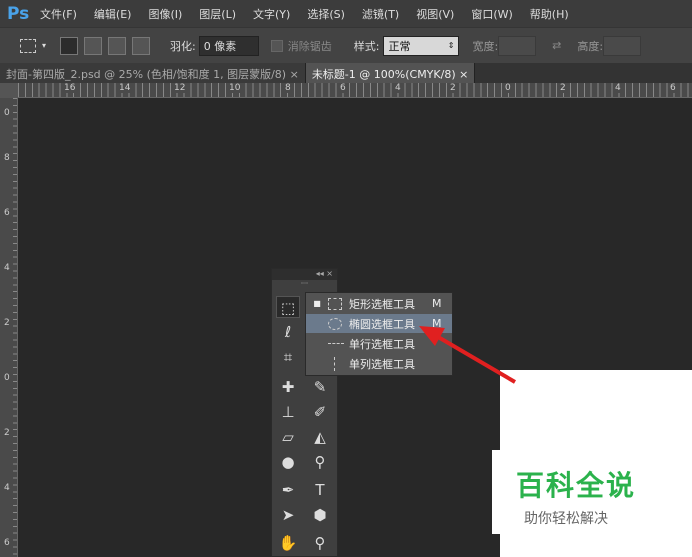 The height and width of the screenshot is (557, 692). I want to click on vertical-ruler: 0 8 6 4 2 0 2 4 6, so click(9, 327).